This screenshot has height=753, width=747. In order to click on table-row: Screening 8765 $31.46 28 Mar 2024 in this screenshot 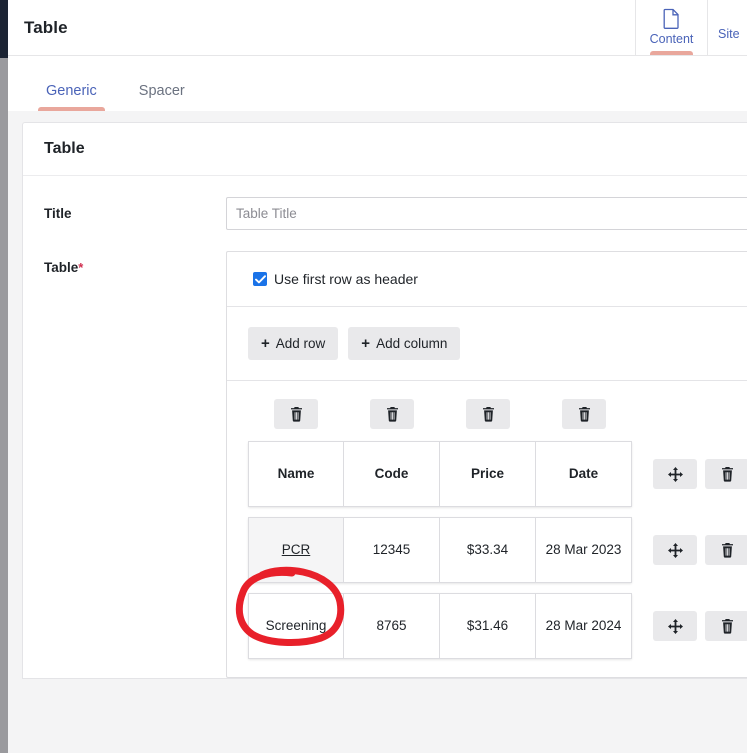, I will do `click(487, 626)`.